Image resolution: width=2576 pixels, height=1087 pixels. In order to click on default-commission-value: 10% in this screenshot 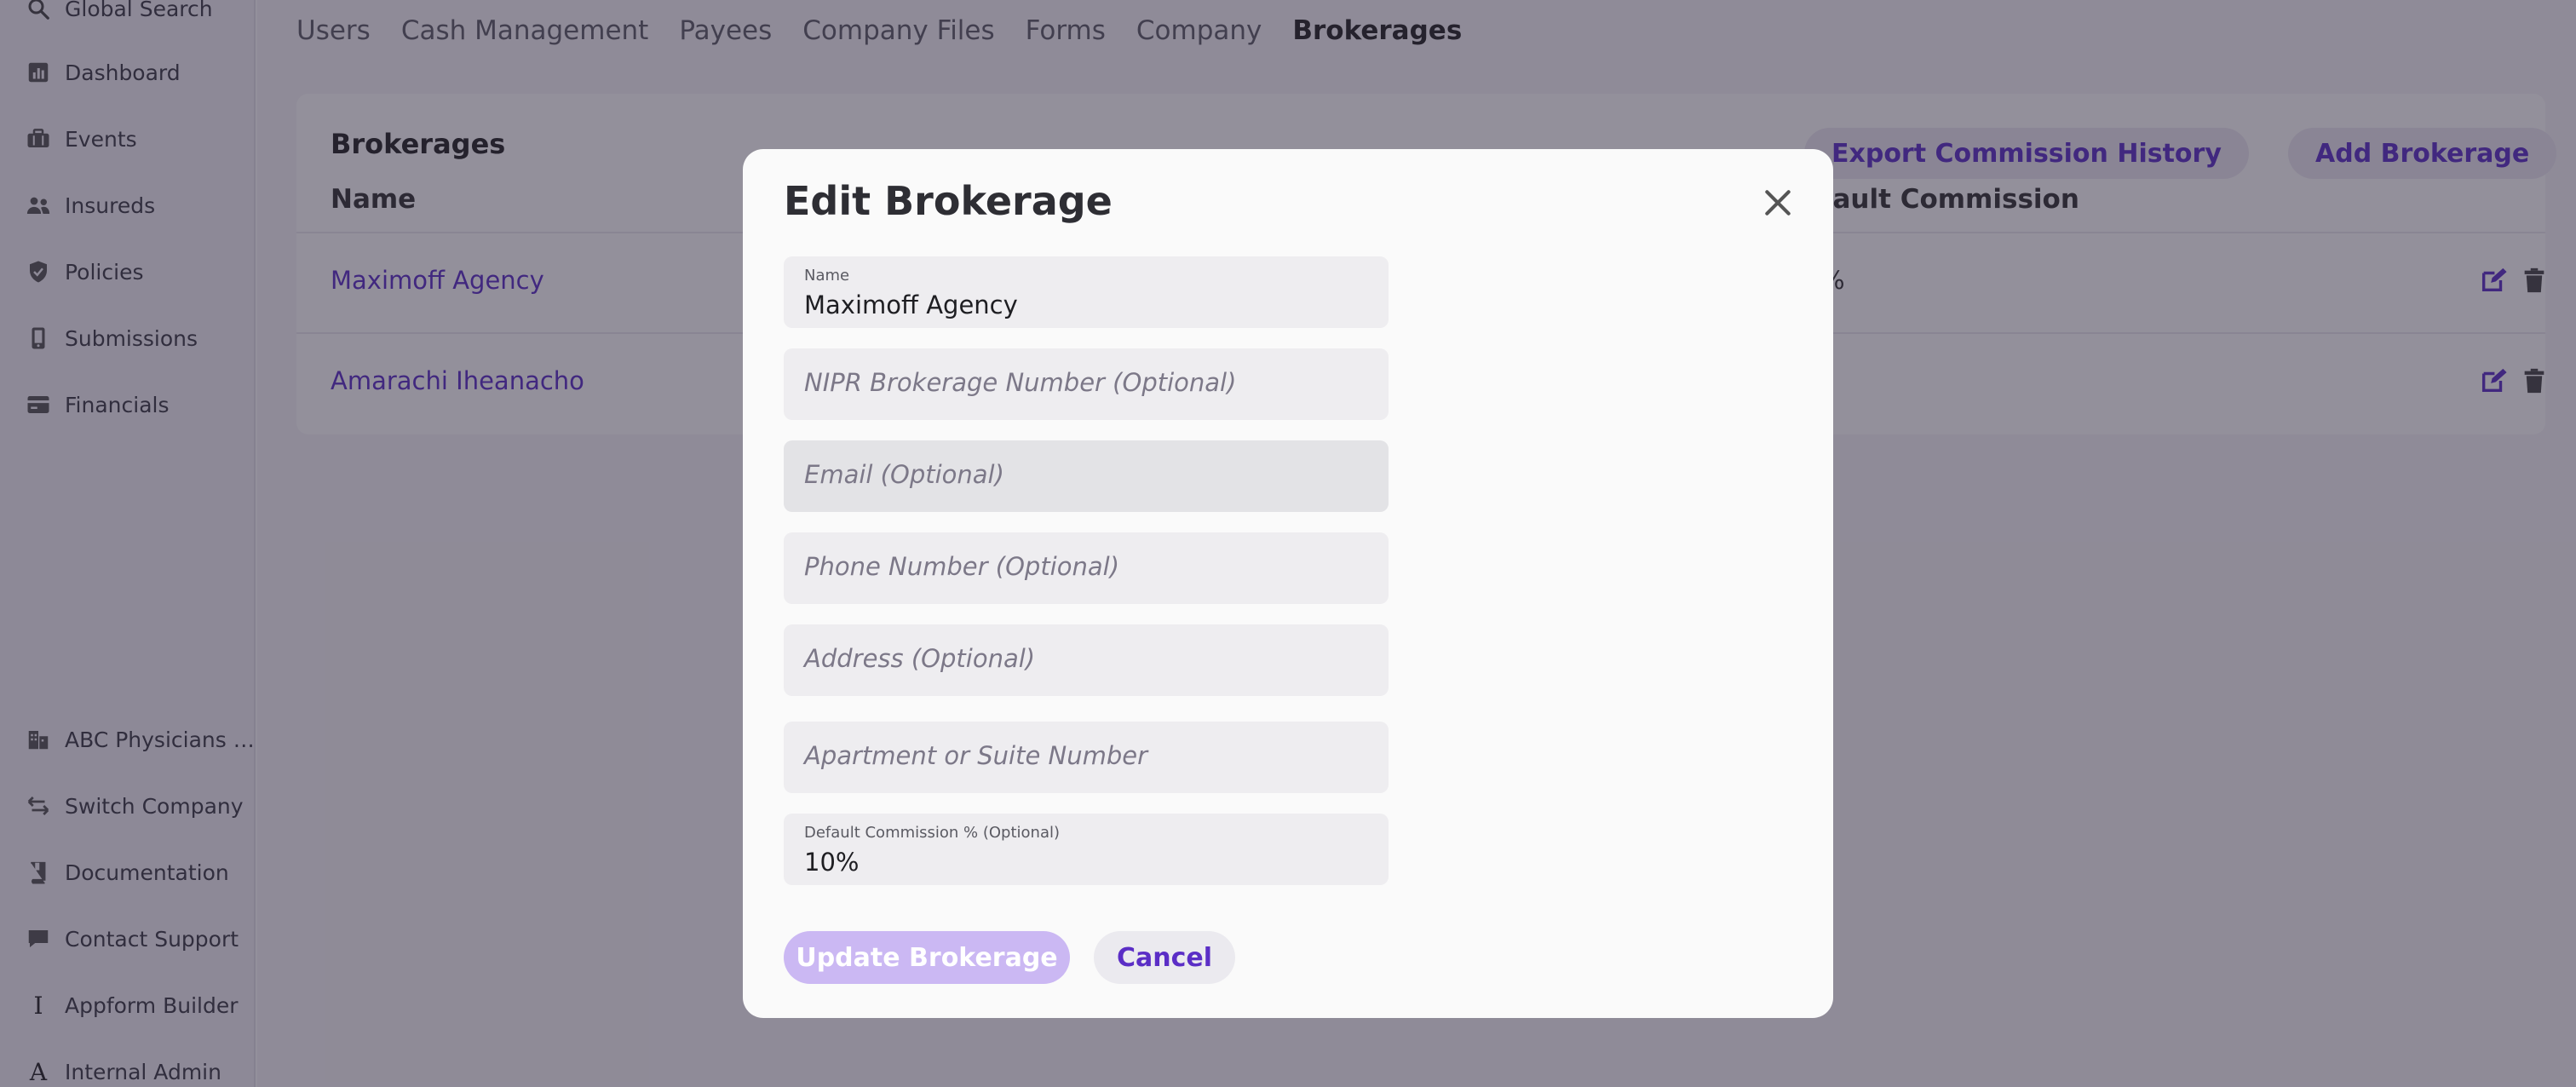, I will do `click(832, 863)`.